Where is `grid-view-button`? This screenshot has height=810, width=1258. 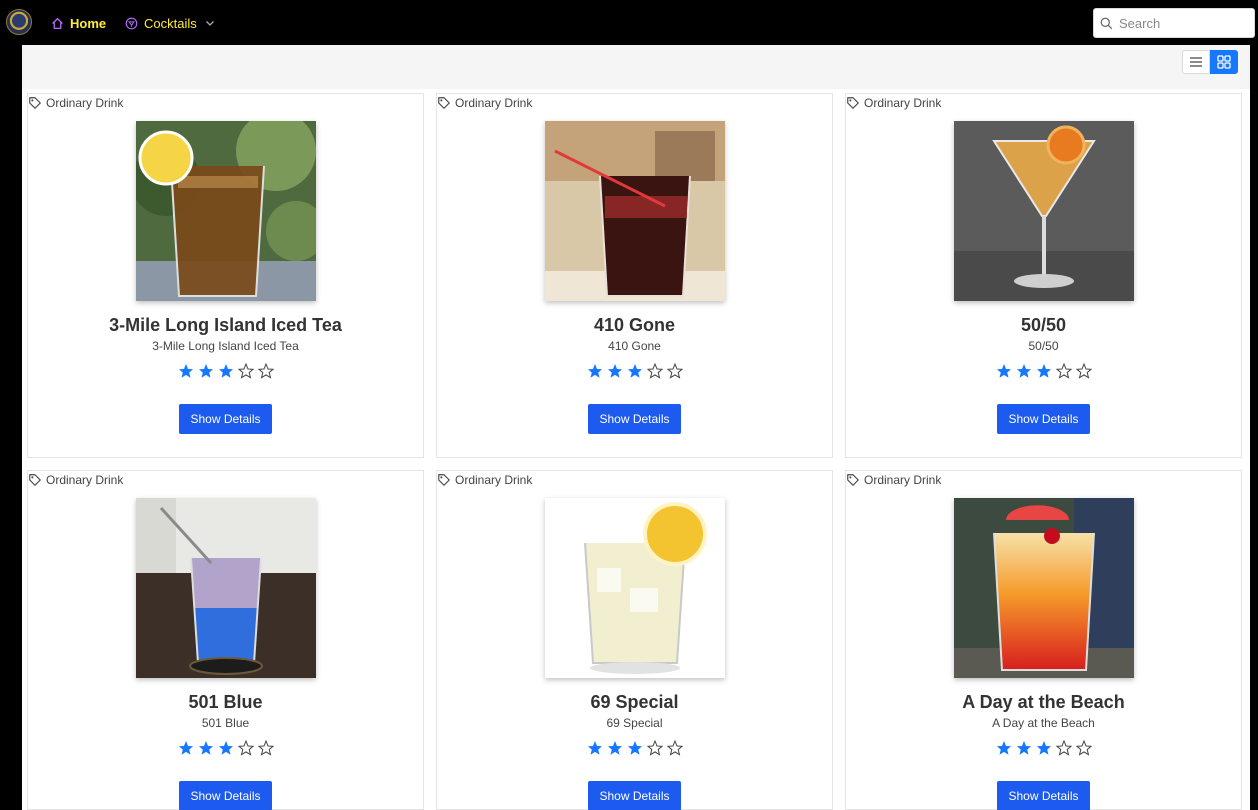
grid-view-button is located at coordinates (1224, 62).